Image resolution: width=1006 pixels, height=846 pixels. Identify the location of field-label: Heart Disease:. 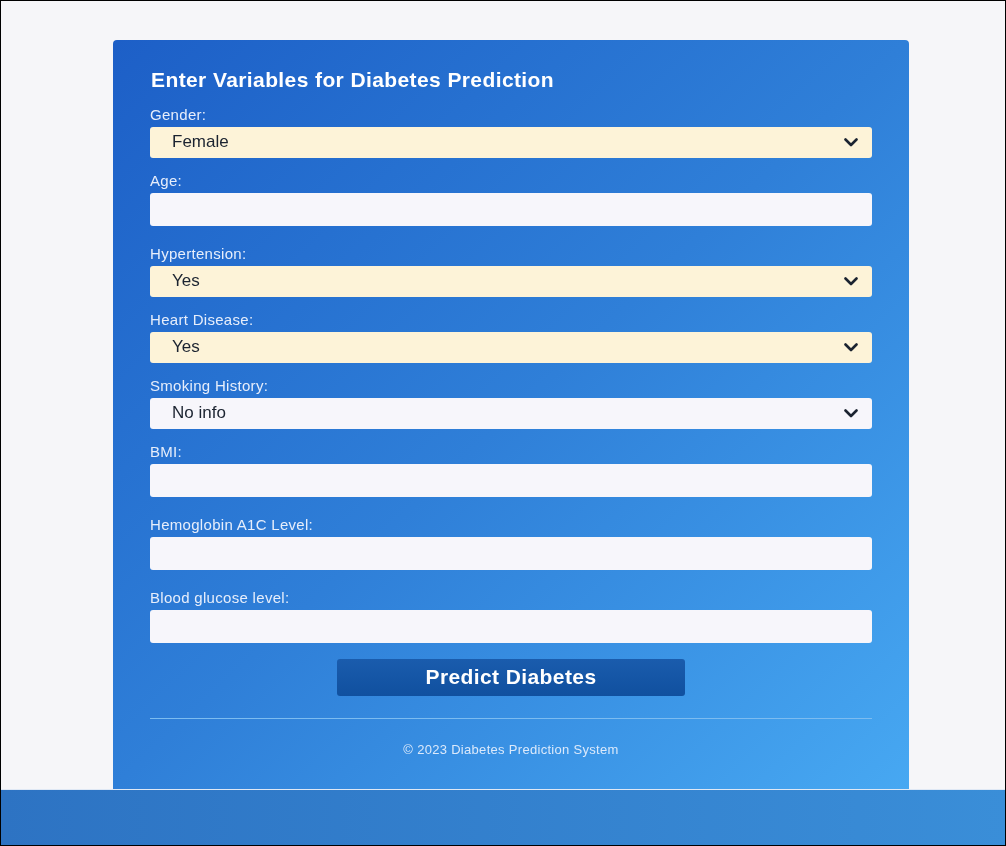
(202, 319).